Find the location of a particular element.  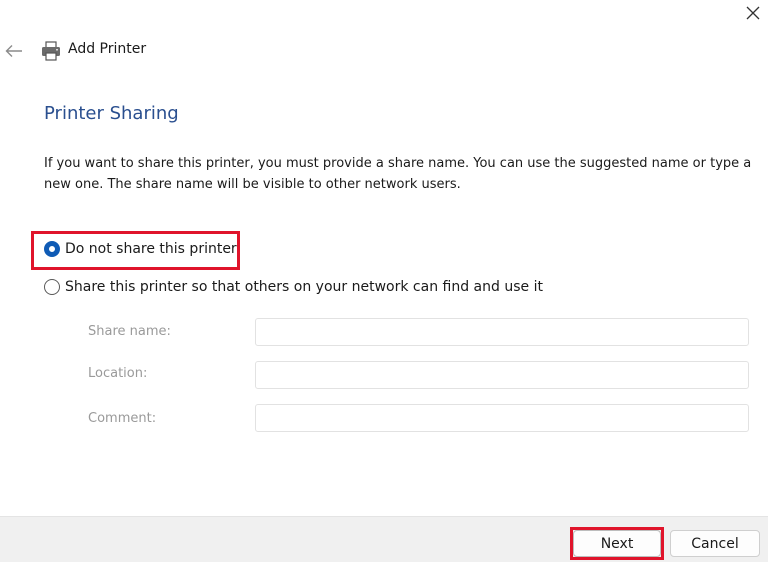

back-arrow-icon is located at coordinates (13, 51).